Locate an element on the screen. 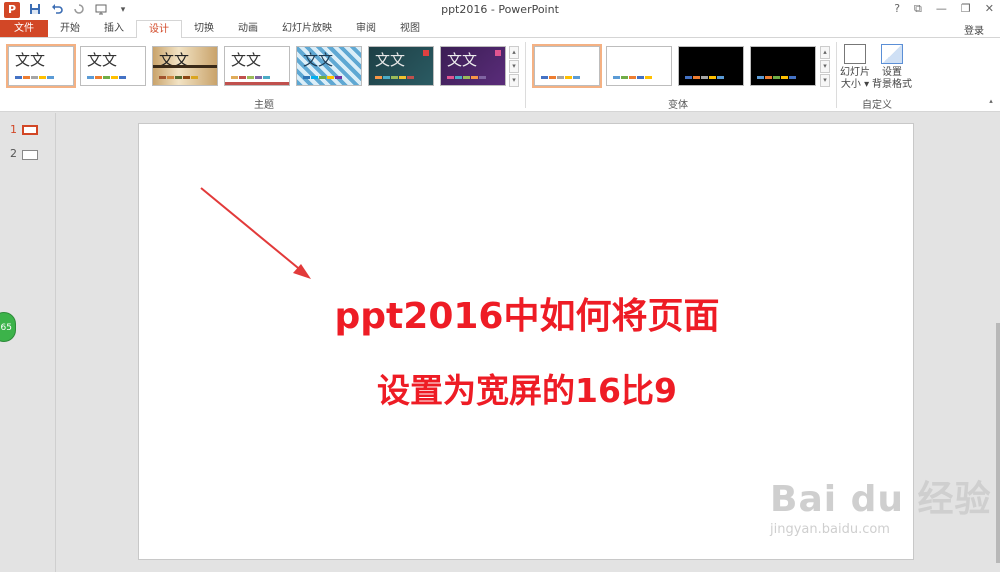  title-bar: P ▾ ppt2016 - PowerPoint ? ⧉ — ❐ ✕ is located at coordinates (500, 10).